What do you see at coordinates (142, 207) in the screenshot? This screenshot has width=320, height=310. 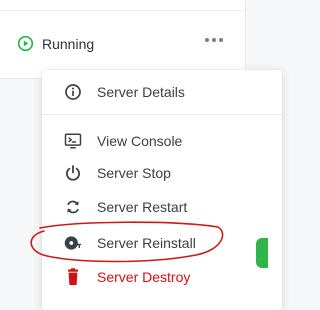 I see `menu-label-server-restart: Server Restart` at bounding box center [142, 207].